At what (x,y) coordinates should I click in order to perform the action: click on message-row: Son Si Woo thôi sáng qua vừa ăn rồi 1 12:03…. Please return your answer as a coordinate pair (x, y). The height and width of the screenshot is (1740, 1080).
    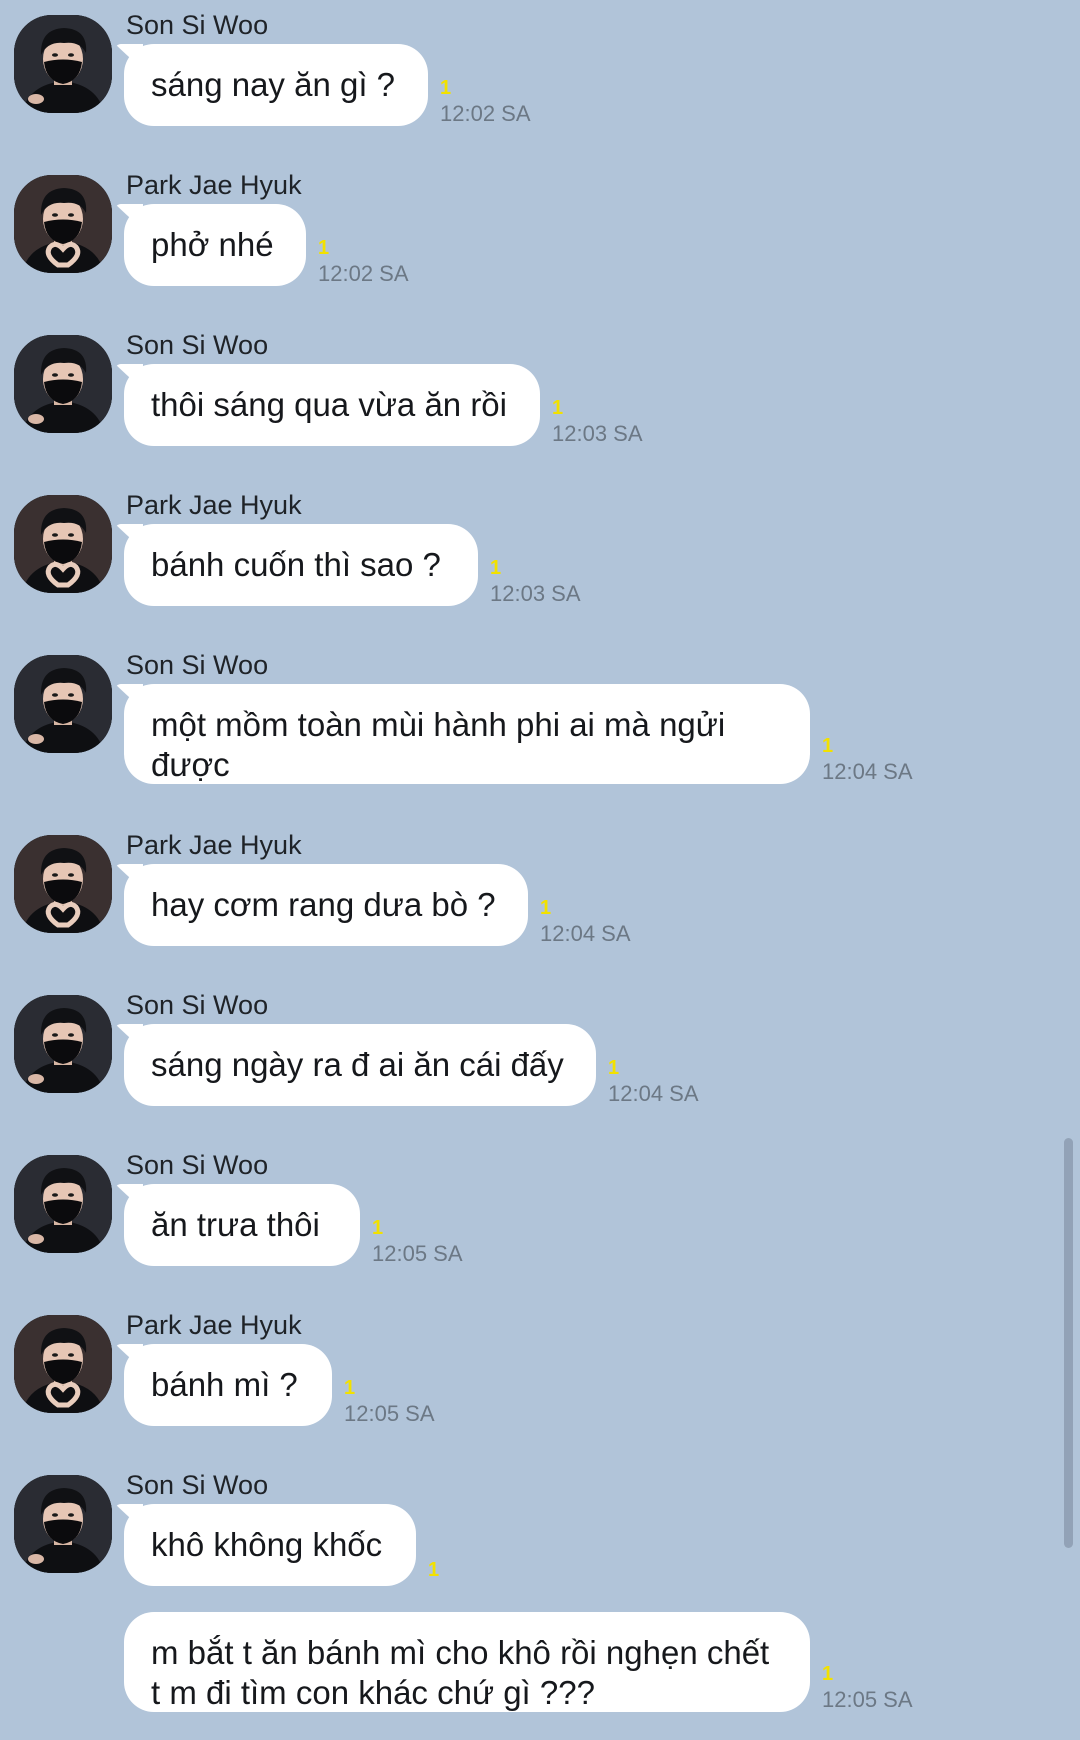
    Looking at the image, I should click on (520, 387).